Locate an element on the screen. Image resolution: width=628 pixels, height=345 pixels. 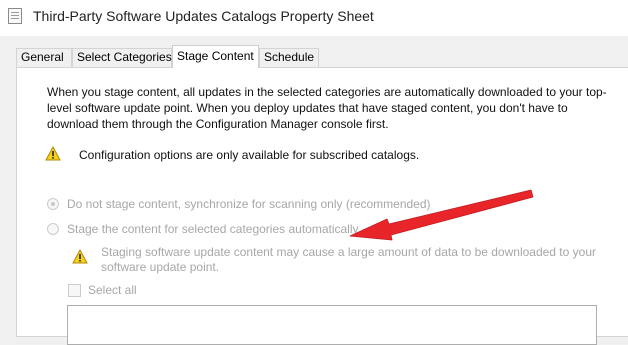
tab-stage-content: Stage Content is located at coordinates (215, 56).